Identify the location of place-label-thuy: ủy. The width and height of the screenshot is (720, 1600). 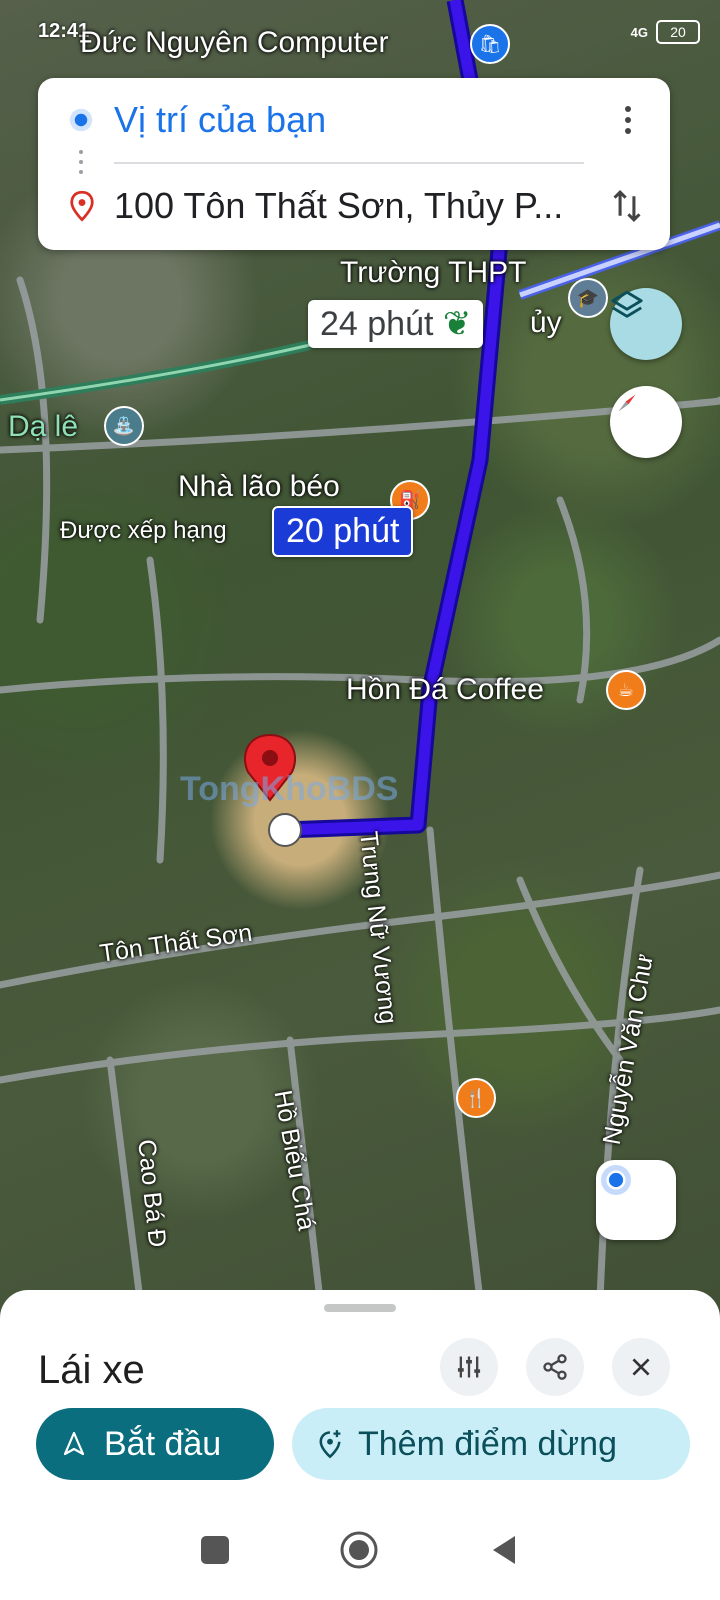
(546, 323).